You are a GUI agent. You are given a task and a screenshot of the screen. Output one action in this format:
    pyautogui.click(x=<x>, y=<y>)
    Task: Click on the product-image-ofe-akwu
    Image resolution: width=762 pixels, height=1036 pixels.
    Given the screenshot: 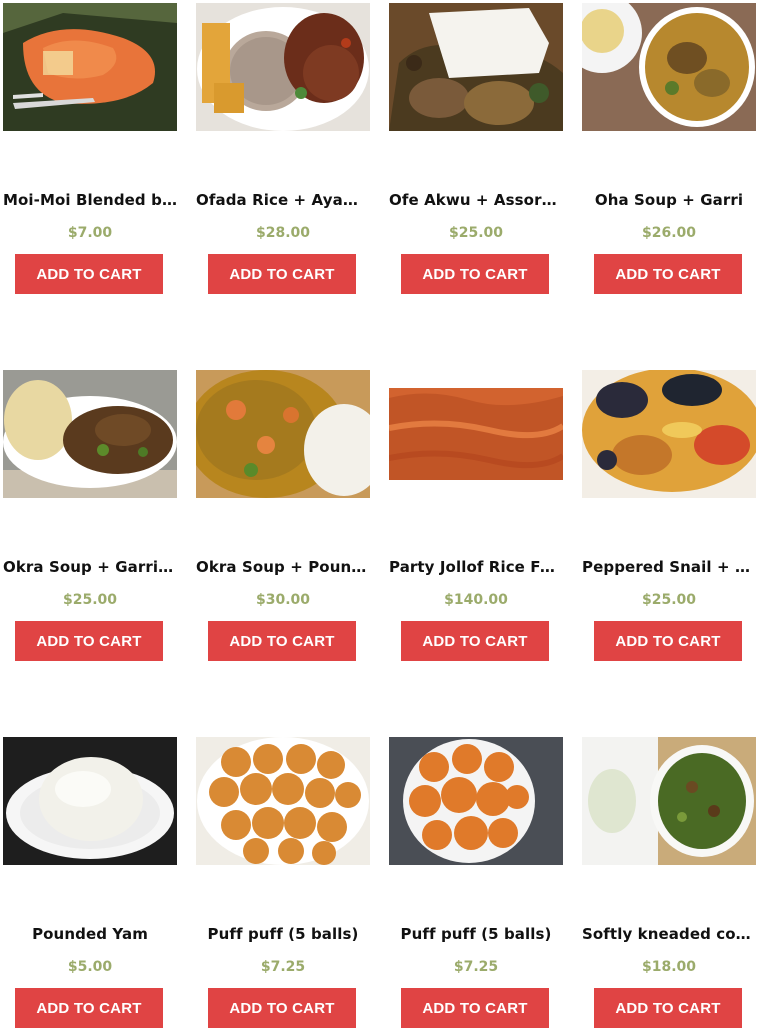 What is the action you would take?
    pyautogui.click(x=476, y=67)
    